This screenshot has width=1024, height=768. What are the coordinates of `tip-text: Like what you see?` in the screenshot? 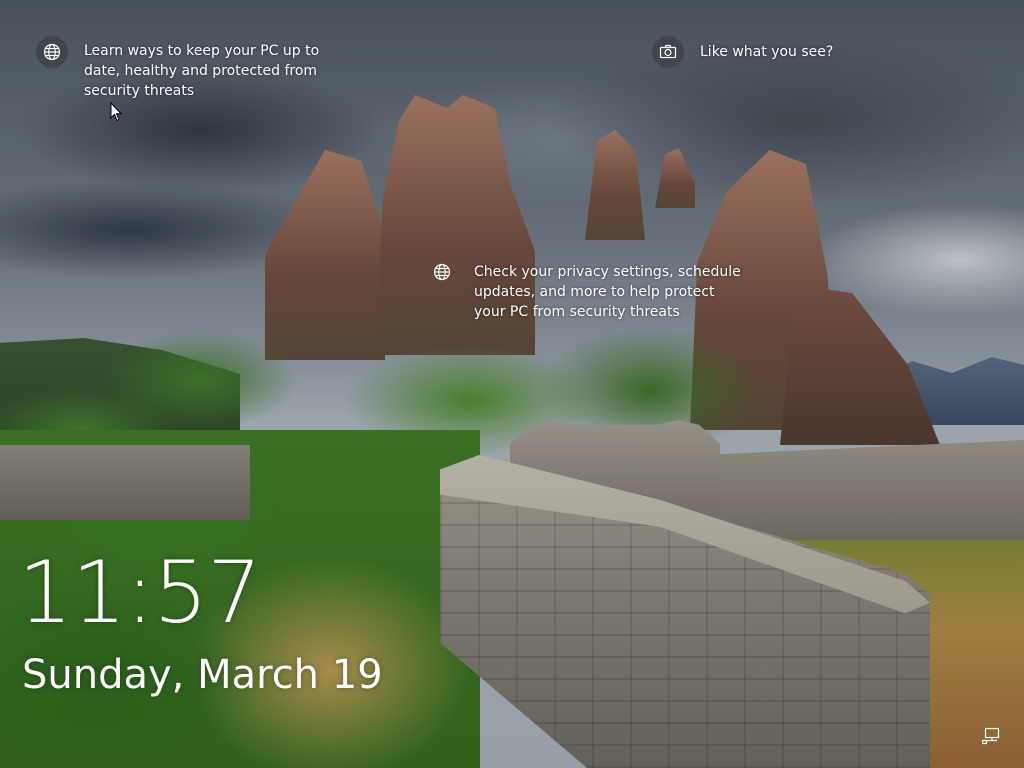 It's located at (766, 52).